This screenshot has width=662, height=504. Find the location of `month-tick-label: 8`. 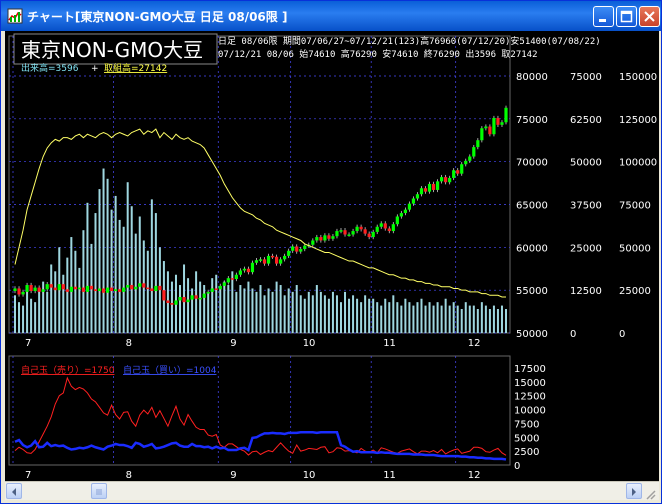

month-tick-label: 8 is located at coordinates (129, 343).